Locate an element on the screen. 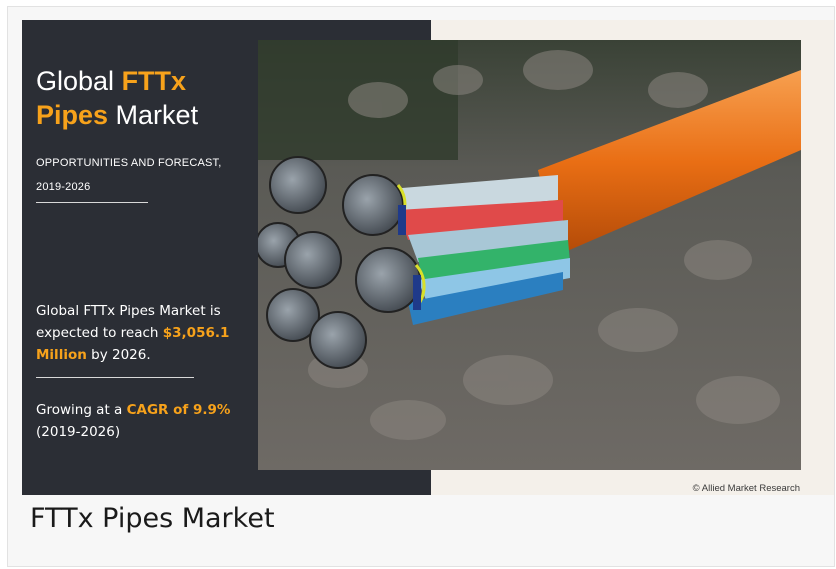 This screenshot has height=569, width=836. subtitle-line-1: OPPORTUNITIES AND FORECAST, is located at coordinates (129, 163).